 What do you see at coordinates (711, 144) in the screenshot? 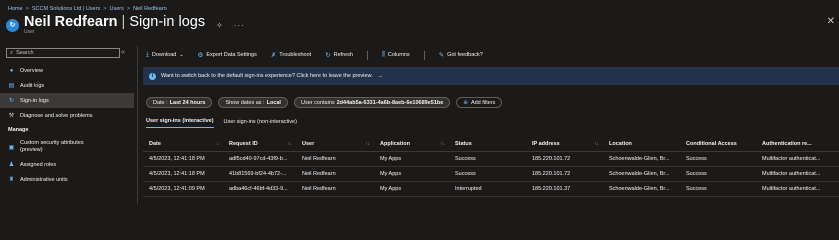
I see `column-header-label: Conditional Access` at bounding box center [711, 144].